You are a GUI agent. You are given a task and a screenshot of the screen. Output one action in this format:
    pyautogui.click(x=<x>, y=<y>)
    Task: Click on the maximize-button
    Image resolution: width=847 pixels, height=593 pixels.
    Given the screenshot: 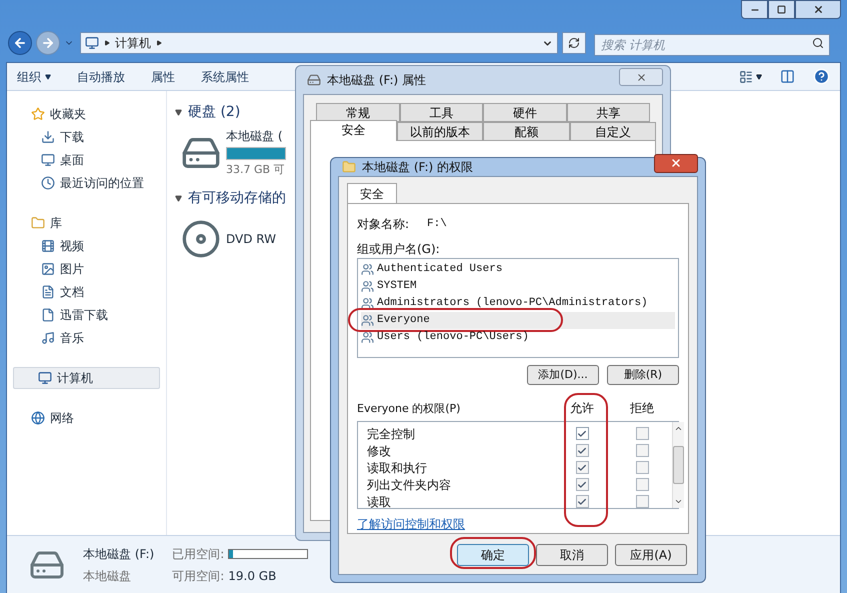 What is the action you would take?
    pyautogui.click(x=781, y=9)
    